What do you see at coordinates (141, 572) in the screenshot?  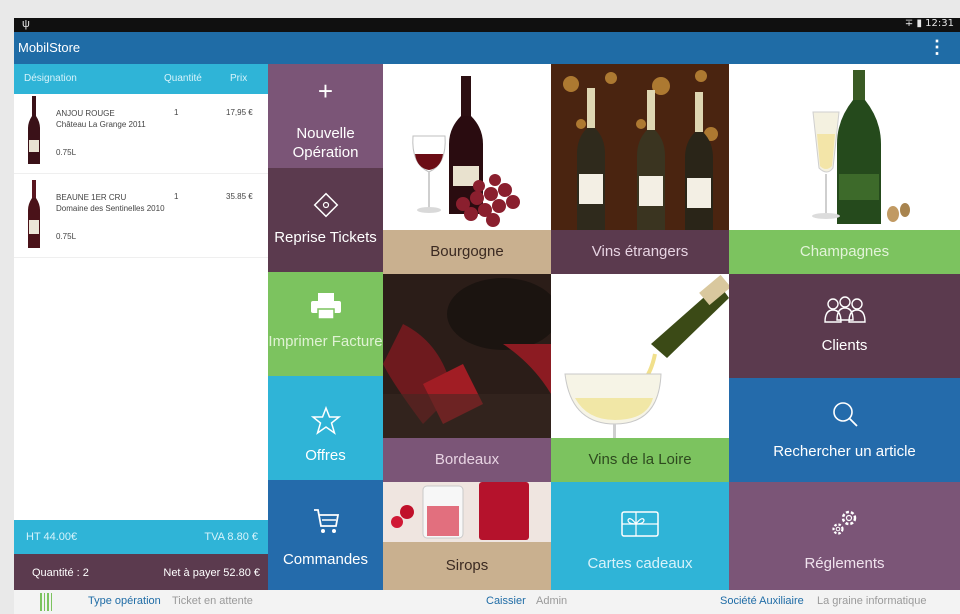 I see `totals-net-bar: Quantité : 2 Net à payer 52.80 €` at bounding box center [141, 572].